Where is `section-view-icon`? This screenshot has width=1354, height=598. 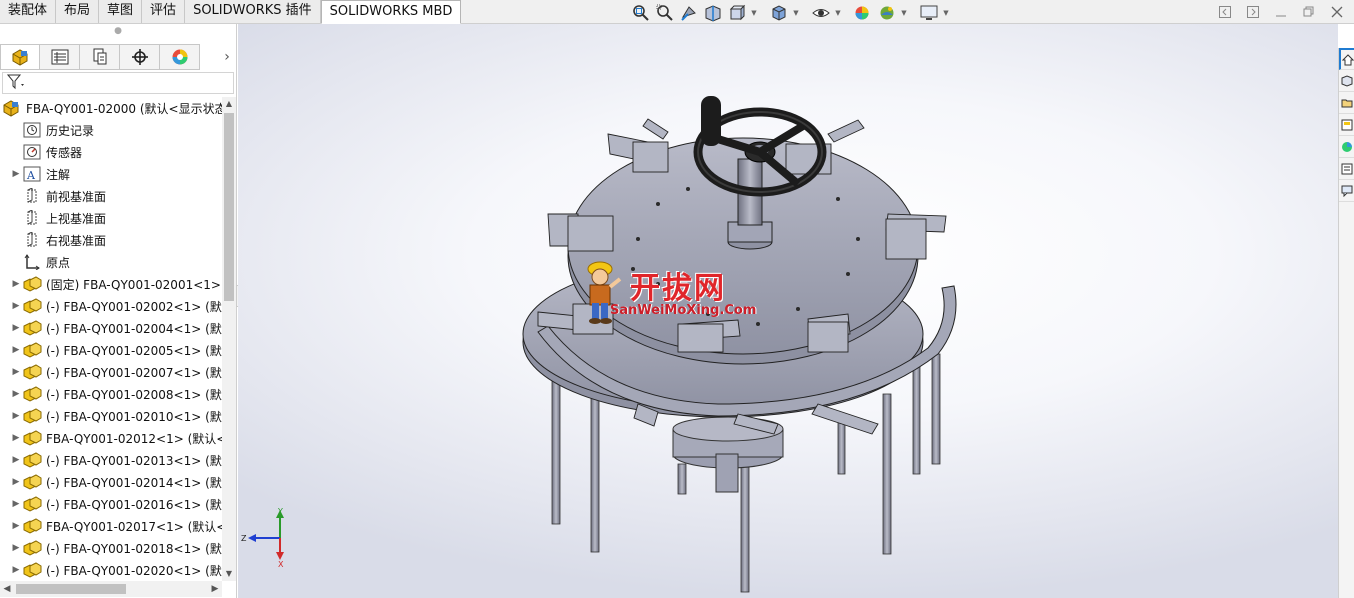
section-view-icon is located at coordinates (713, 13).